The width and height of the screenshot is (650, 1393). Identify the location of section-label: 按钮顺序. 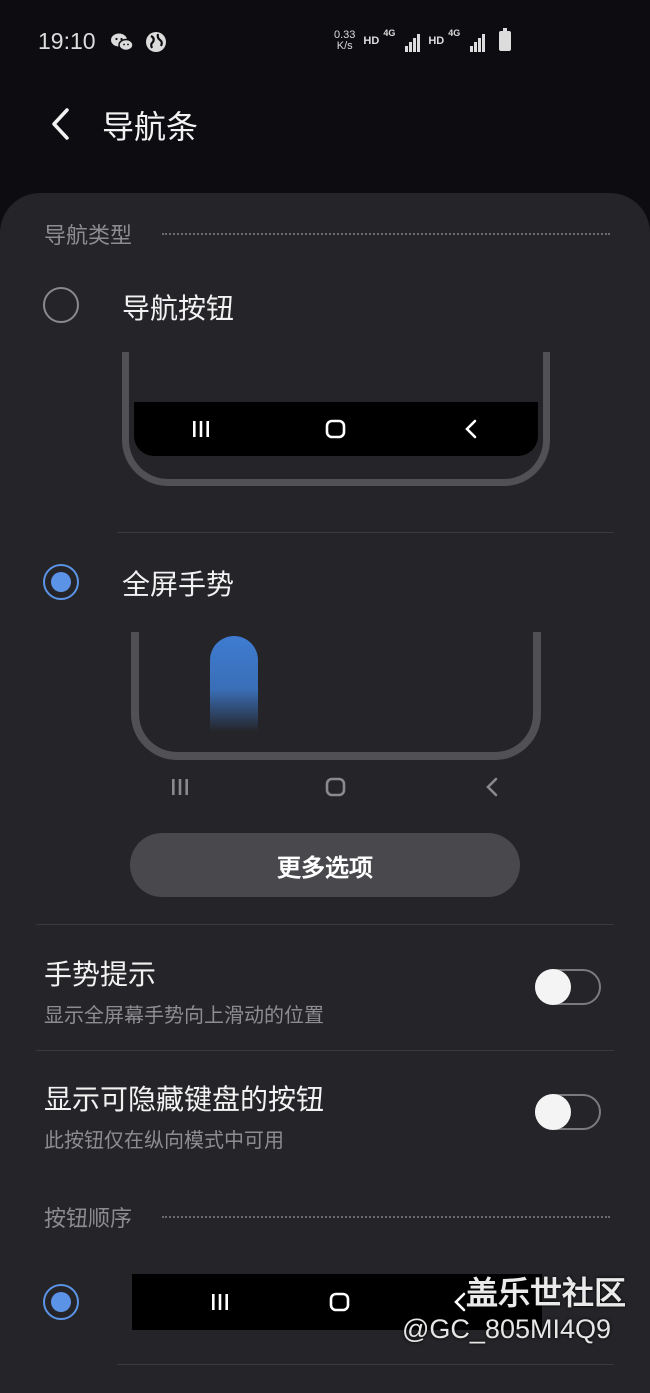
(88, 1219).